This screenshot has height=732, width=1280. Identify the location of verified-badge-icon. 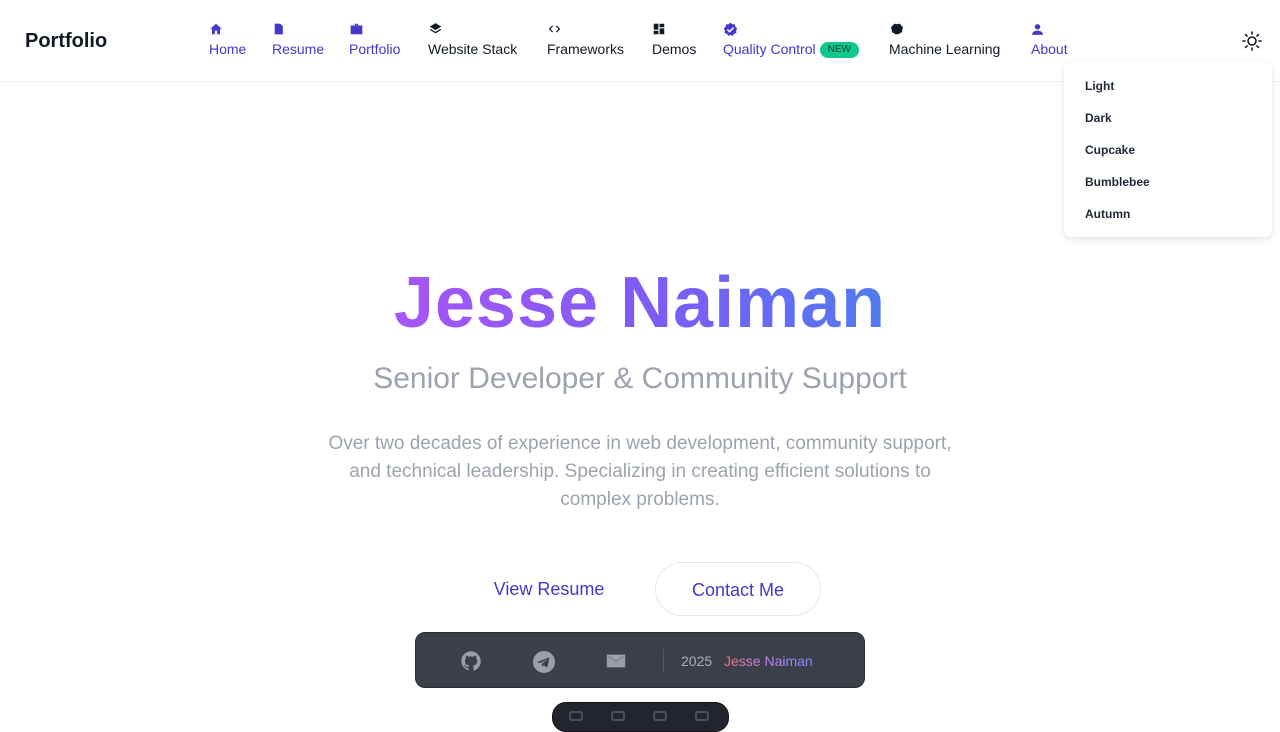
(730, 29).